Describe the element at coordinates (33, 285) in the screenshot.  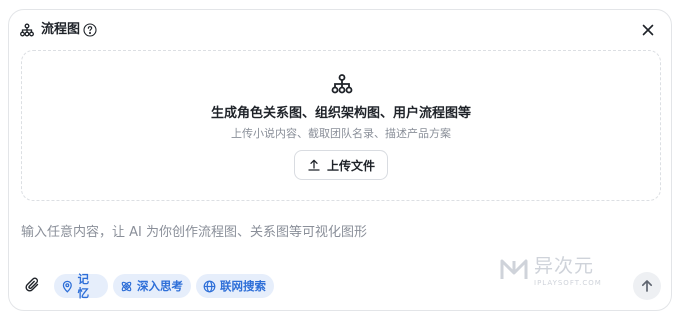
I see `paperclip-icon` at that location.